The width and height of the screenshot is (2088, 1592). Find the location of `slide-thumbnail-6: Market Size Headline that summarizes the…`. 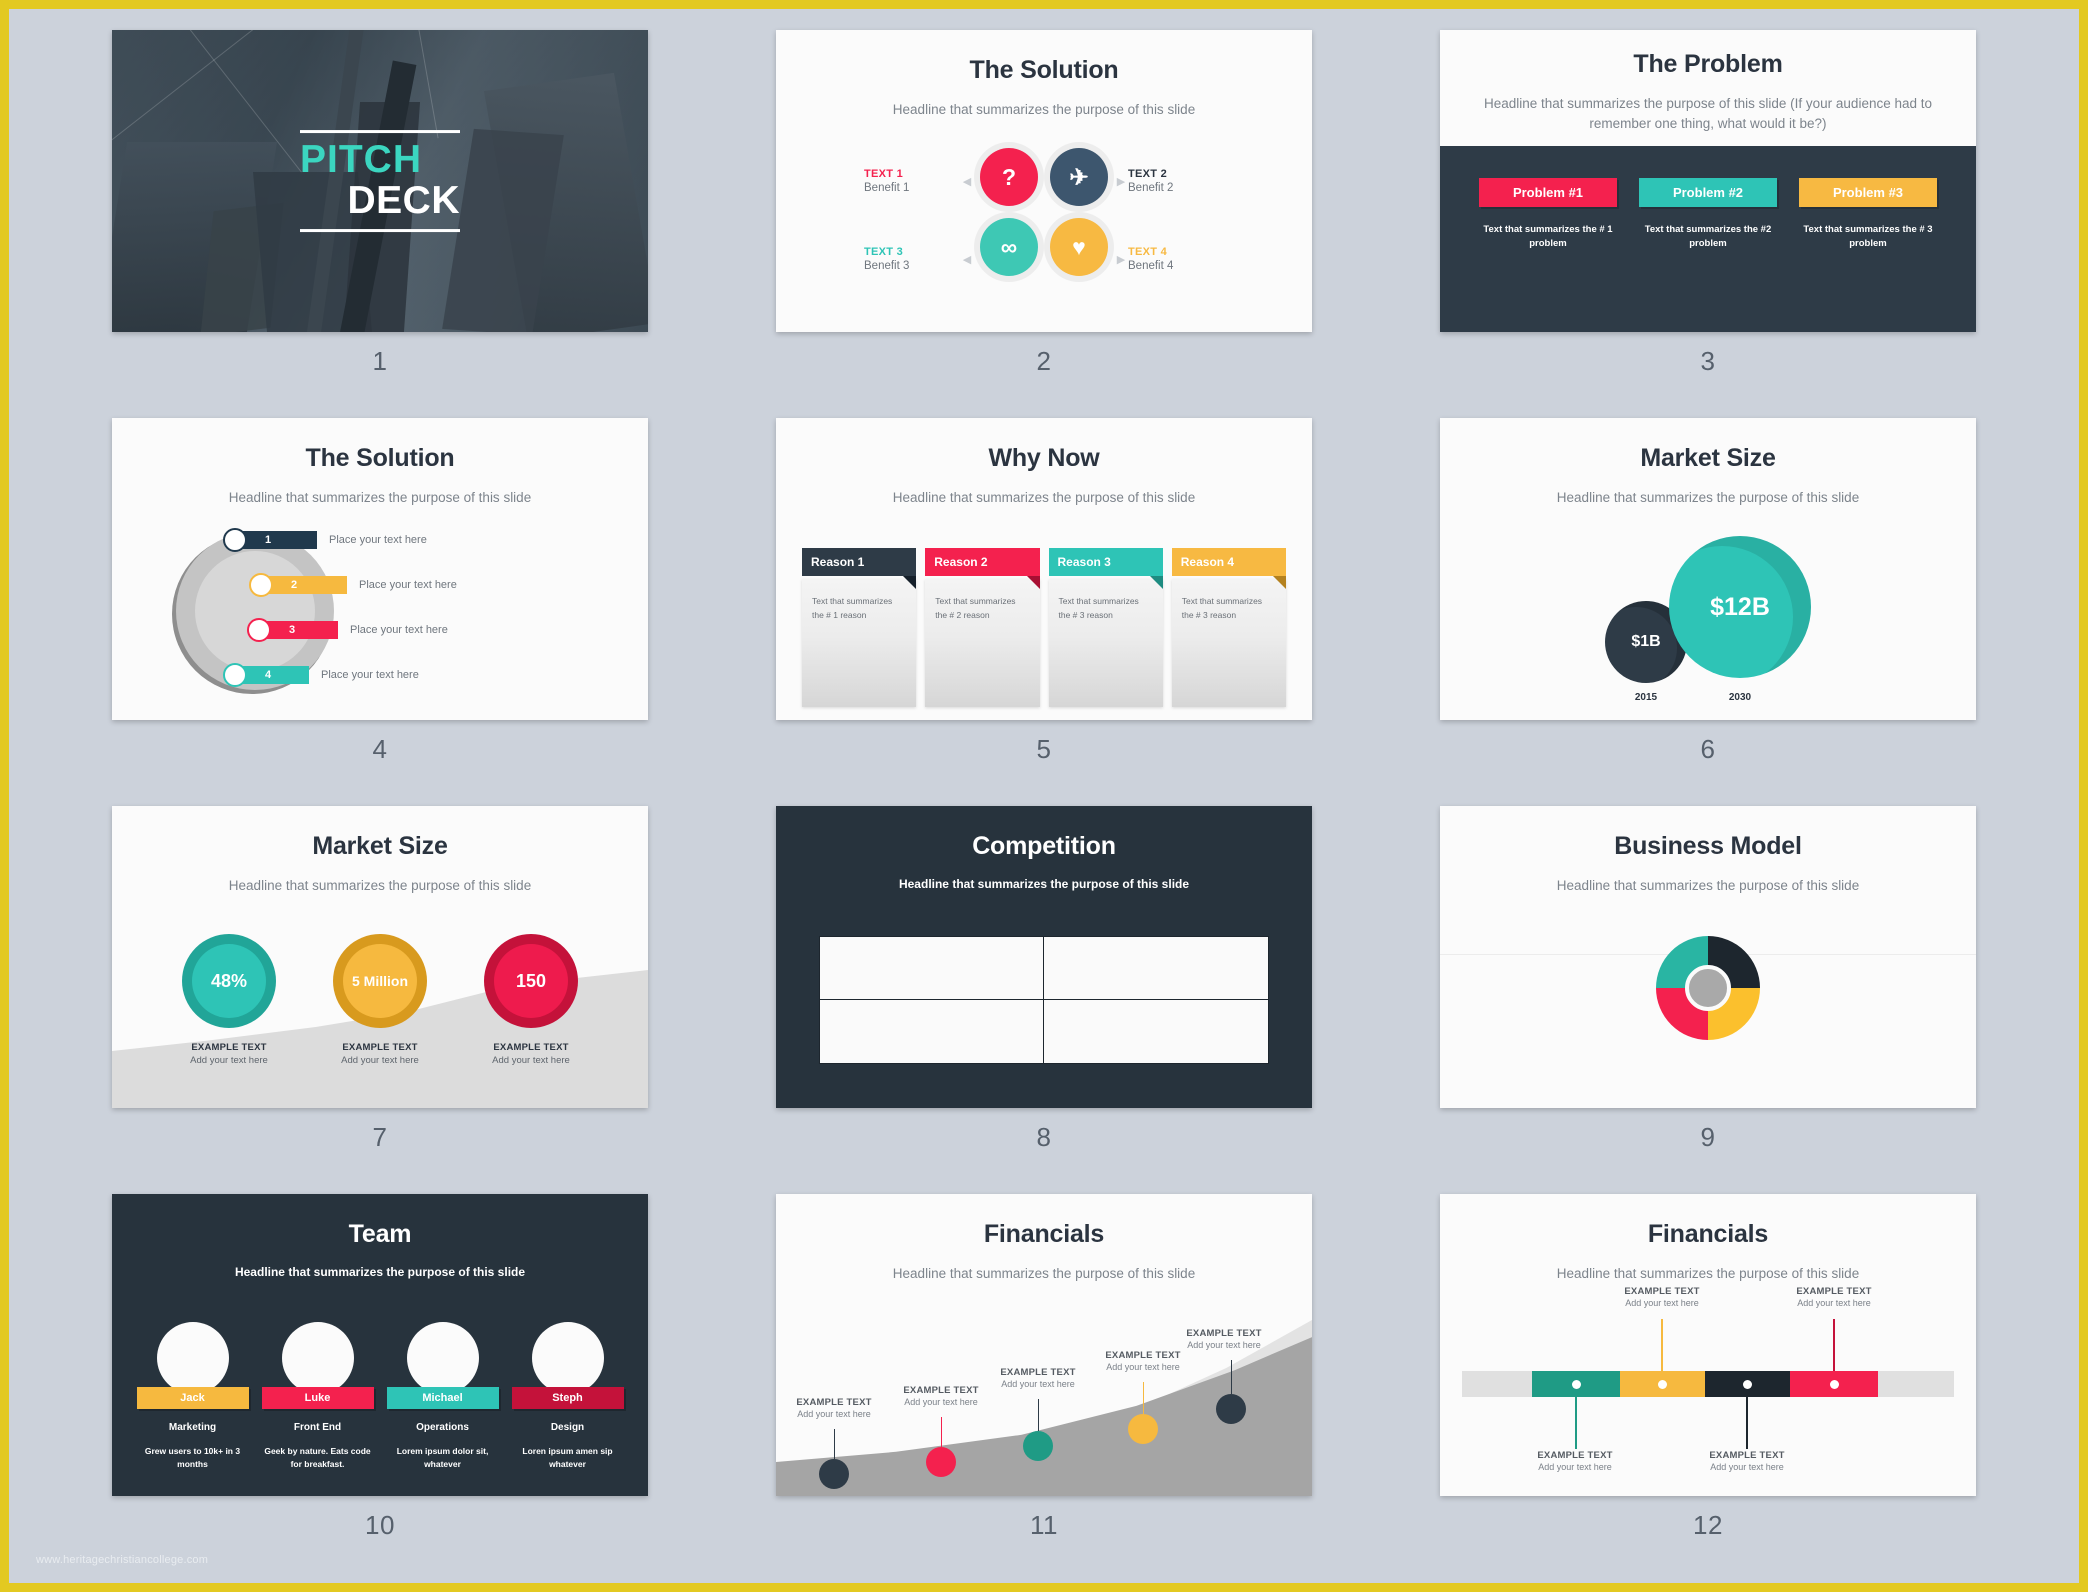

slide-thumbnail-6: Market Size Headline that summarizes the… is located at coordinates (1708, 569).